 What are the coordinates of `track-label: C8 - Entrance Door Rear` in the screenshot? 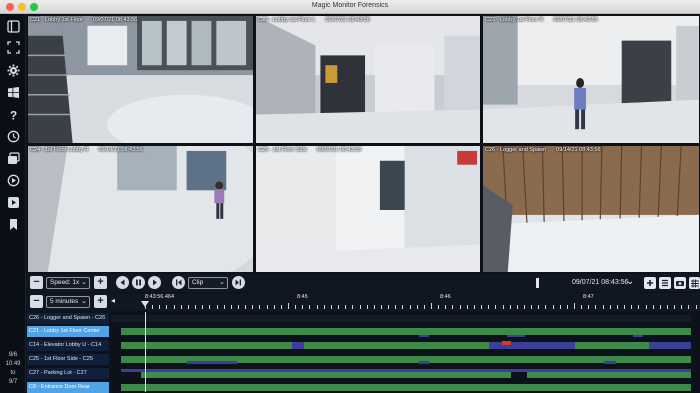 It's located at (68, 387).